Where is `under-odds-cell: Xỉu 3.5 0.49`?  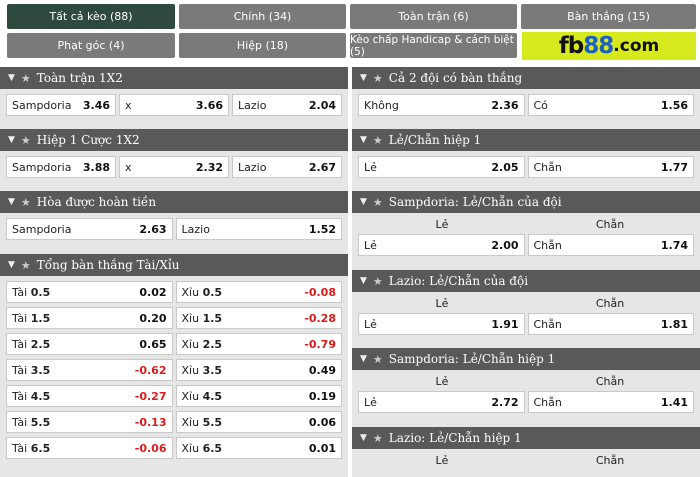 under-odds-cell: Xỉu 3.5 0.49 is located at coordinates (258, 370).